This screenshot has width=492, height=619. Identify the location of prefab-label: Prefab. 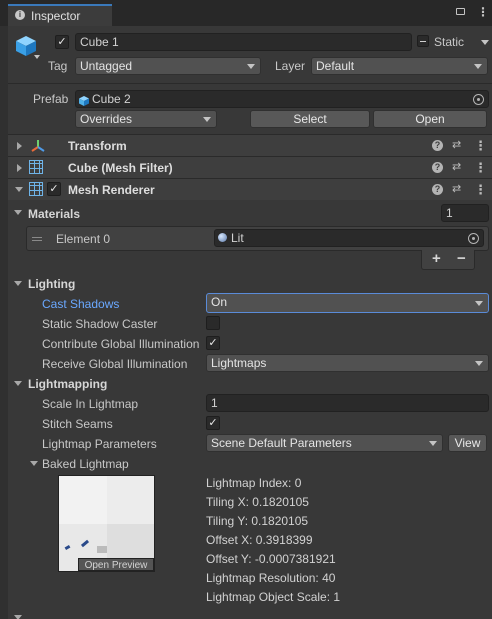
(51, 99).